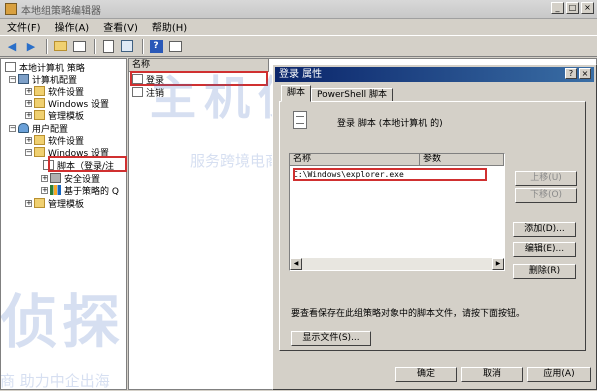  I want to click on window-title-bar: 本地组策略编辑器 _ □ ×, so click(298, 9).